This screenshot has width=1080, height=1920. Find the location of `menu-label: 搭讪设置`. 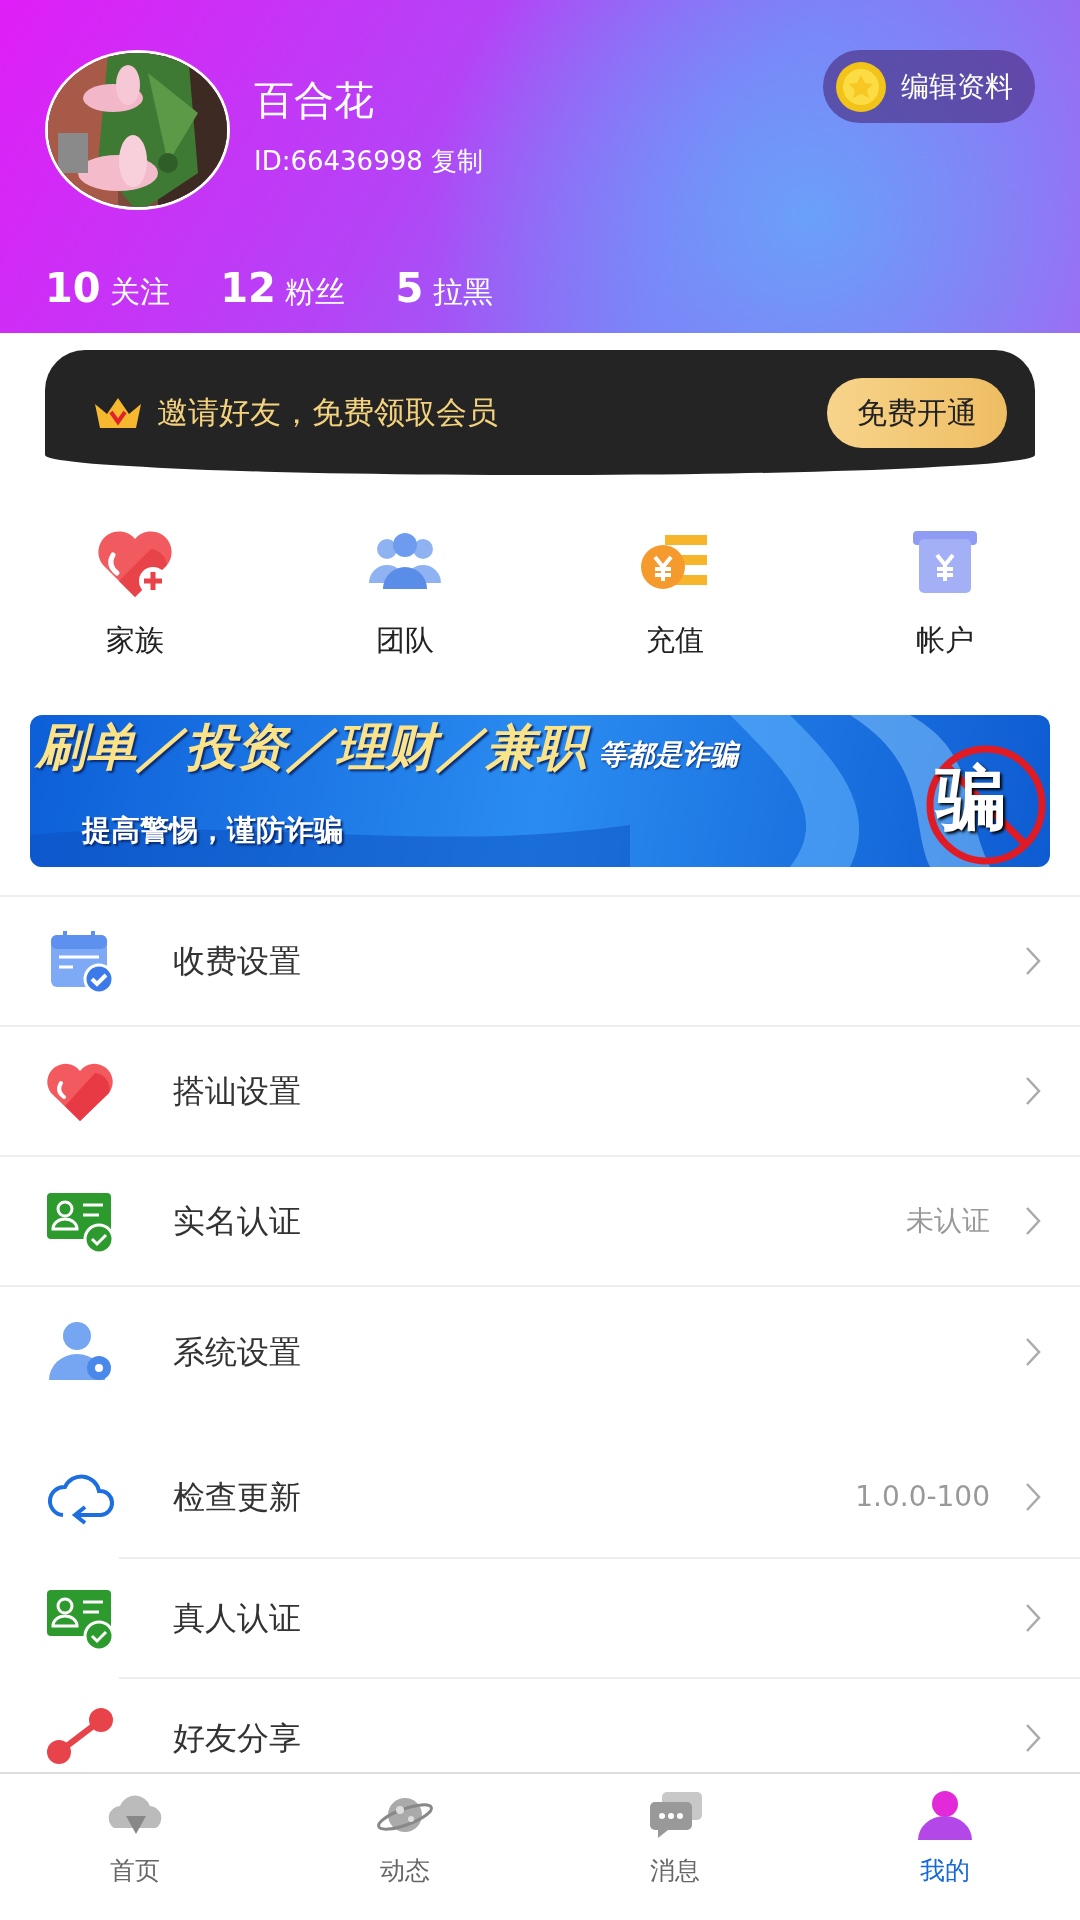

menu-label: 搭讪设置 is located at coordinates (237, 1091).